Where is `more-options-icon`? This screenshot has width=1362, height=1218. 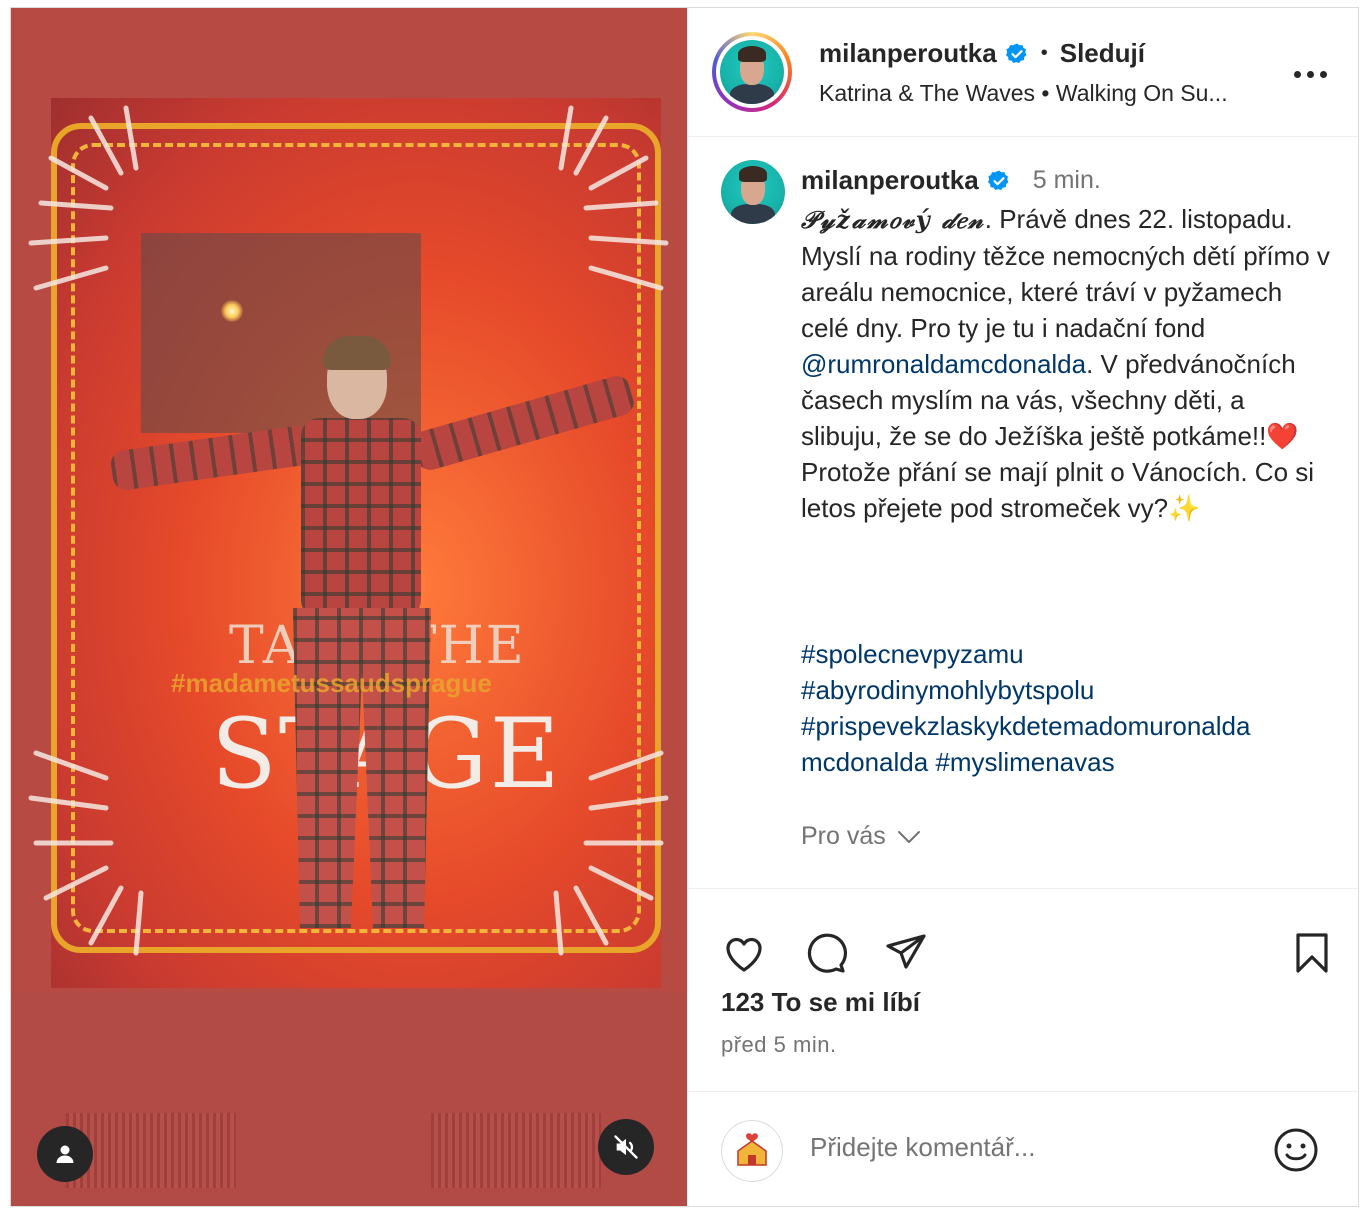
more-options-icon is located at coordinates (1314, 74).